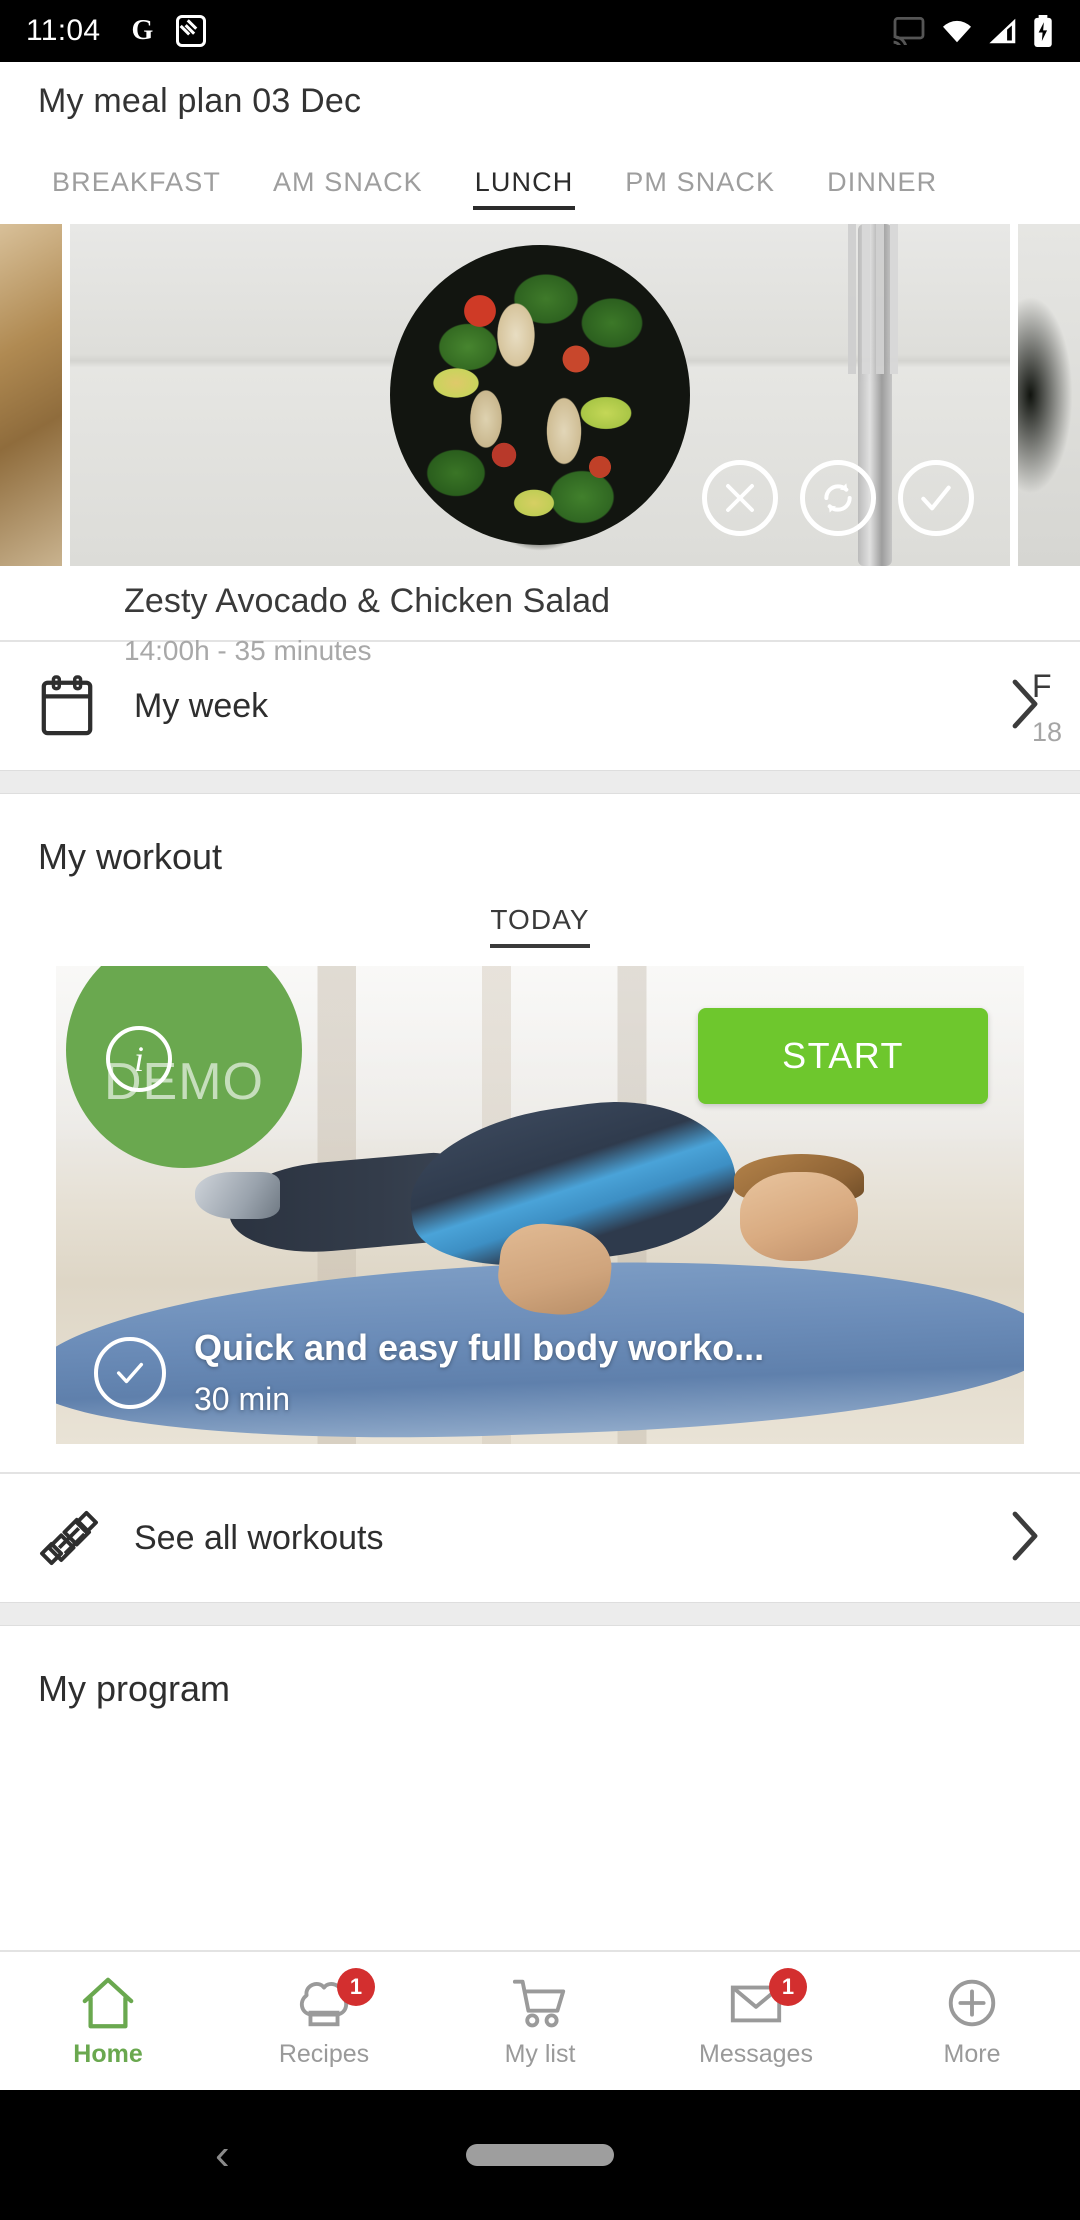  I want to click on nav-label-recipes: Recipes, so click(324, 2053).